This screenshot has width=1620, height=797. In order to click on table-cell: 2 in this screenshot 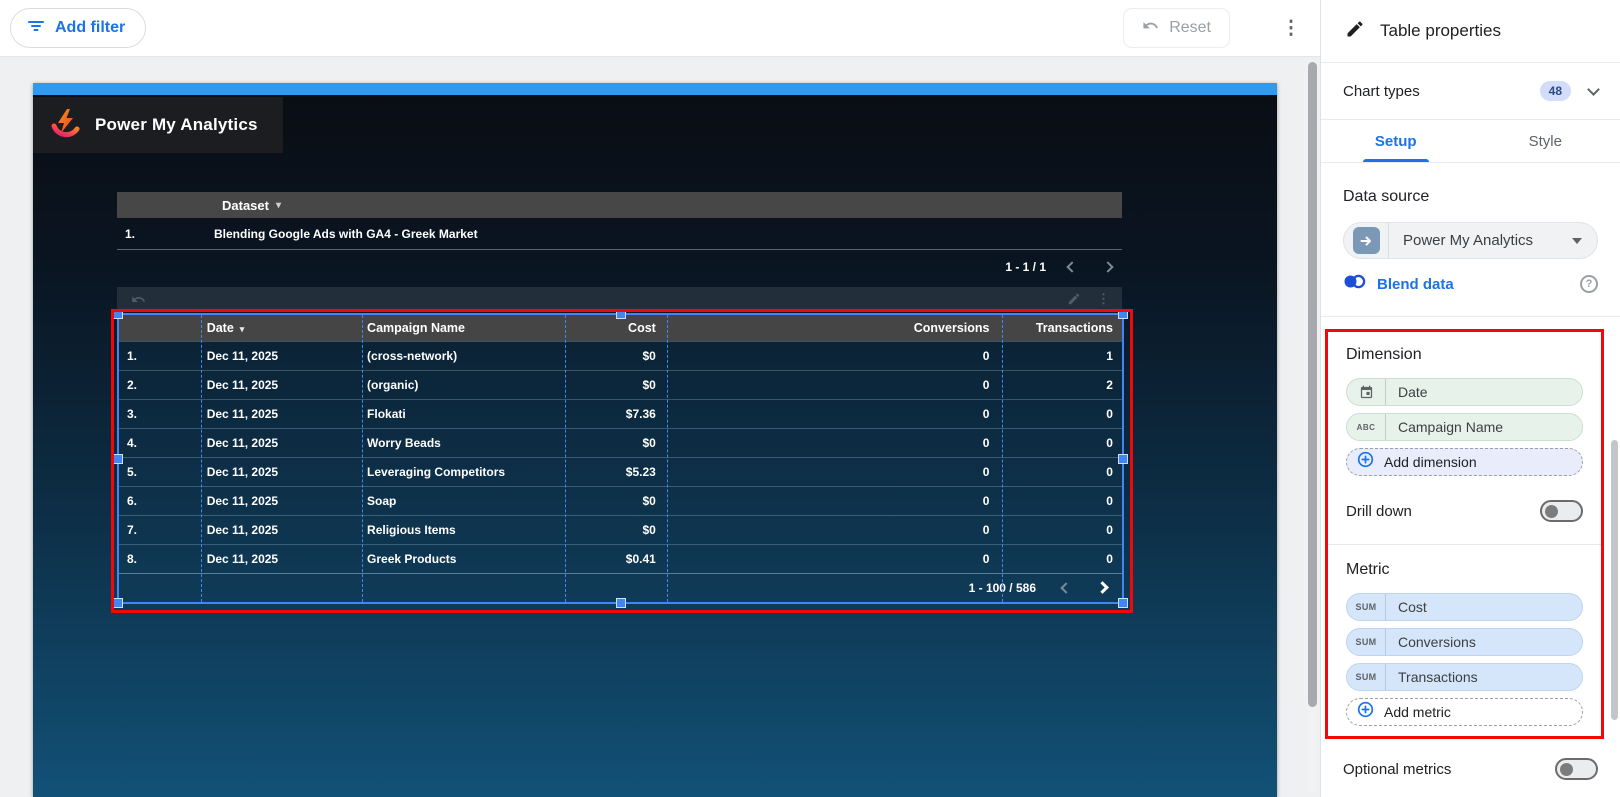, I will do `click(1109, 385)`.